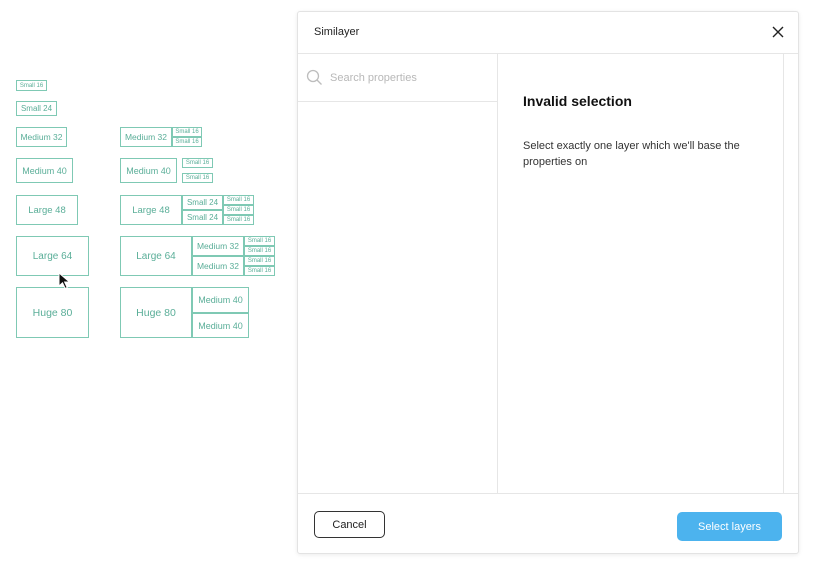  Describe the element at coordinates (337, 32) in the screenshot. I see `plugin-title: Similayer` at that location.